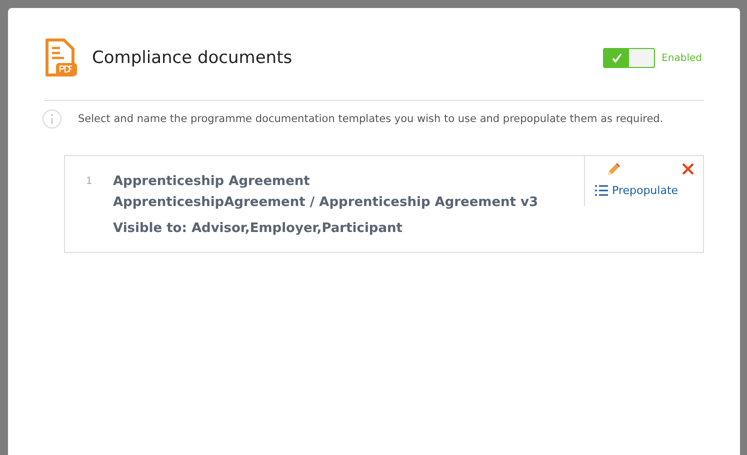 This screenshot has height=455, width=747. I want to click on delete-icon, so click(688, 169).